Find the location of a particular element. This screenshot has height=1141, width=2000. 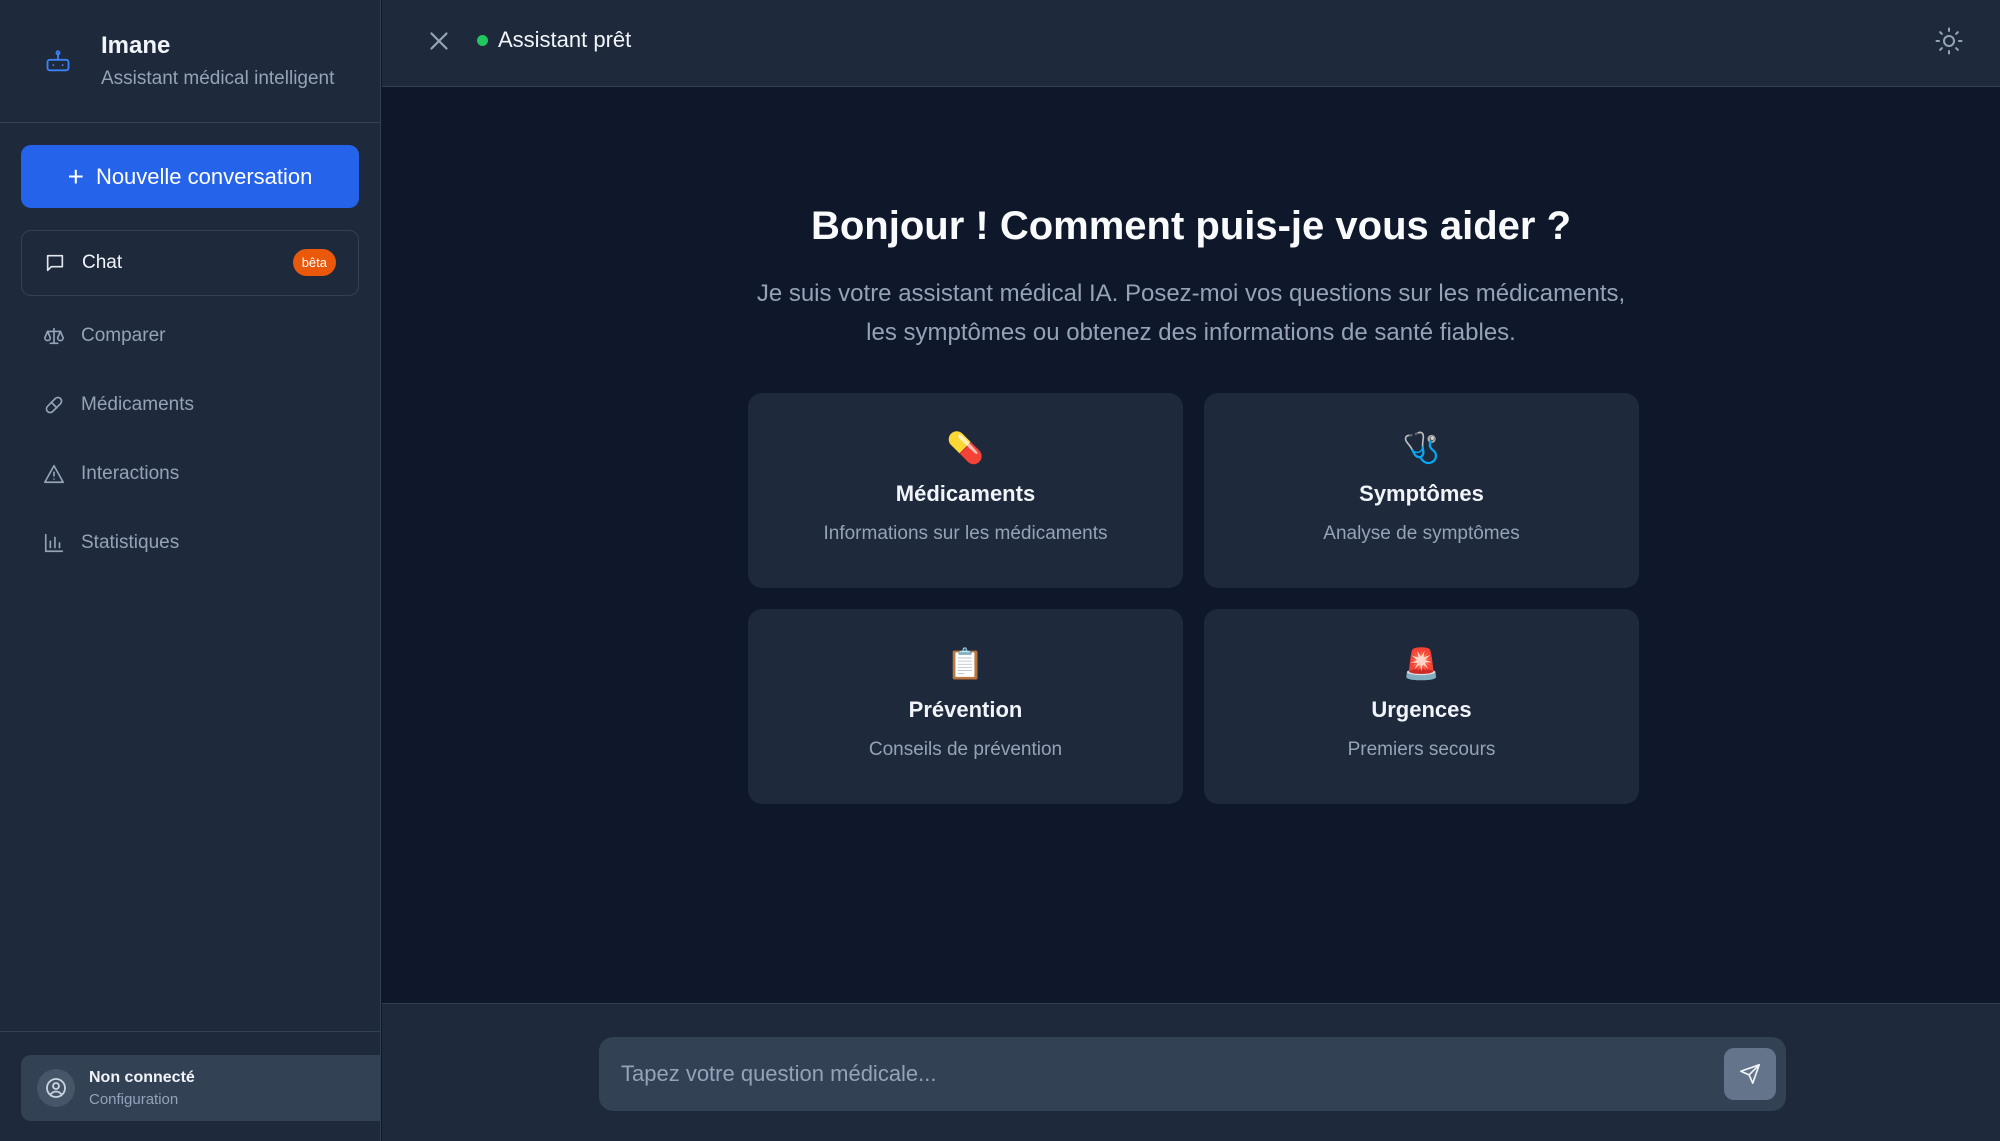

app-name: Imane is located at coordinates (136, 45).